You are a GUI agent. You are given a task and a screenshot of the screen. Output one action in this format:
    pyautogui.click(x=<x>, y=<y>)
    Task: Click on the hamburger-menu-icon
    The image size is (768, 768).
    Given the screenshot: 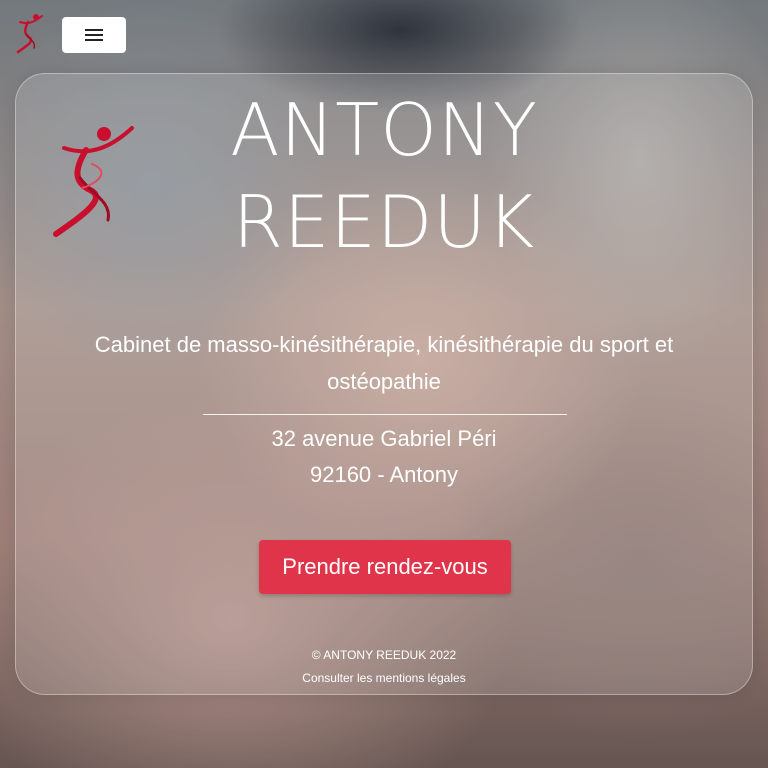 What is the action you would take?
    pyautogui.click(x=94, y=35)
    